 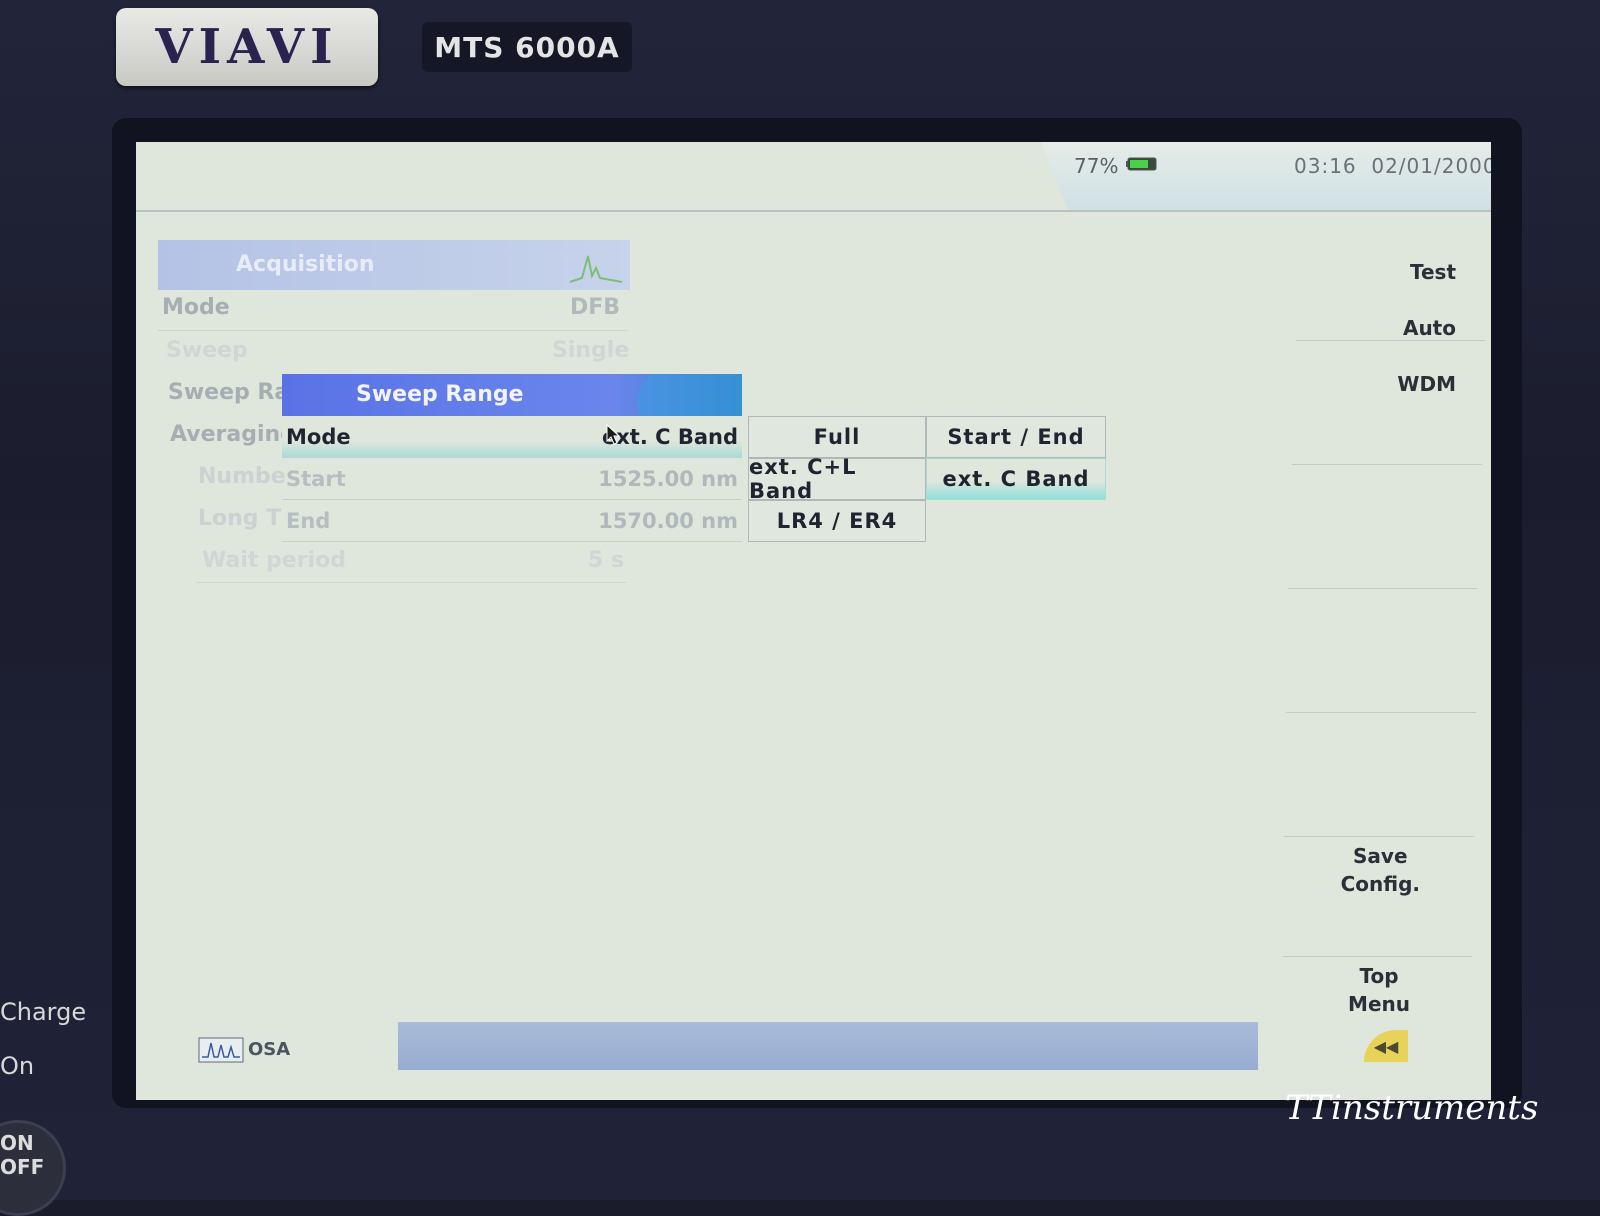 I want to click on clock: 03:16 02/01/2000, so click(x=1392, y=166).